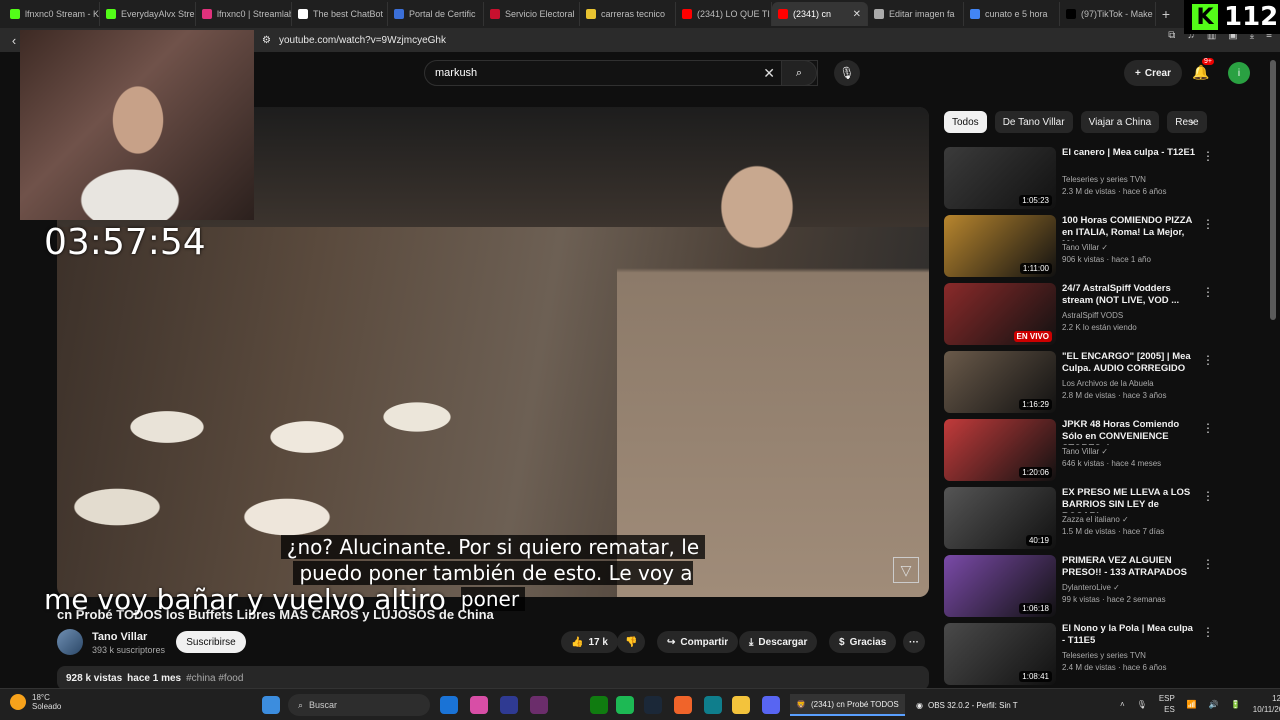 Image resolution: width=1280 pixels, height=720 pixels. I want to click on xbox-icon, so click(599, 705).